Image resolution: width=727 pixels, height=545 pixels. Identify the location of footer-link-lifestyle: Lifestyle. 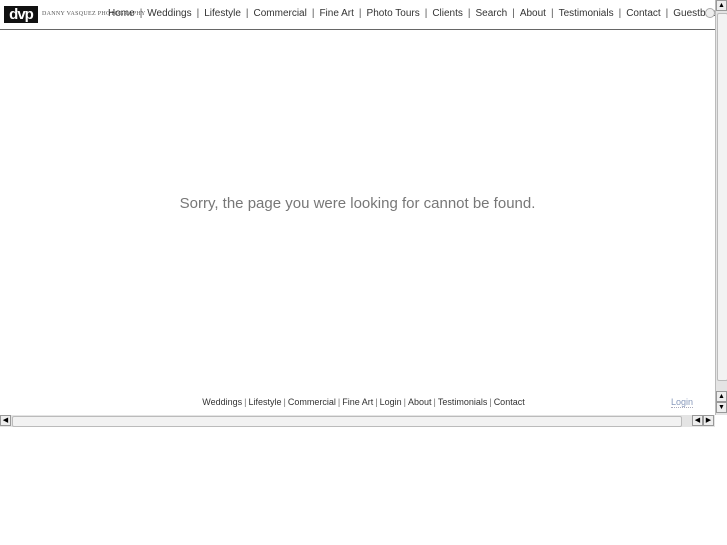
(264, 402).